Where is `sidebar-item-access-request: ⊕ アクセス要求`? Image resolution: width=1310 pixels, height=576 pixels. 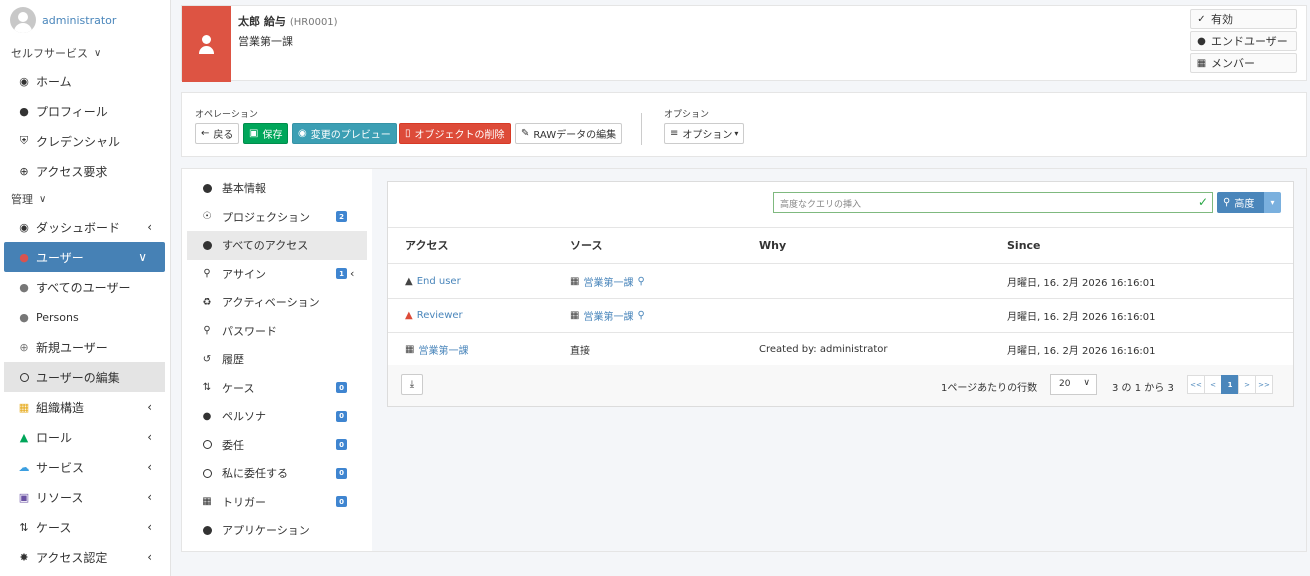 sidebar-item-access-request: ⊕ アクセス要求 is located at coordinates (85, 171).